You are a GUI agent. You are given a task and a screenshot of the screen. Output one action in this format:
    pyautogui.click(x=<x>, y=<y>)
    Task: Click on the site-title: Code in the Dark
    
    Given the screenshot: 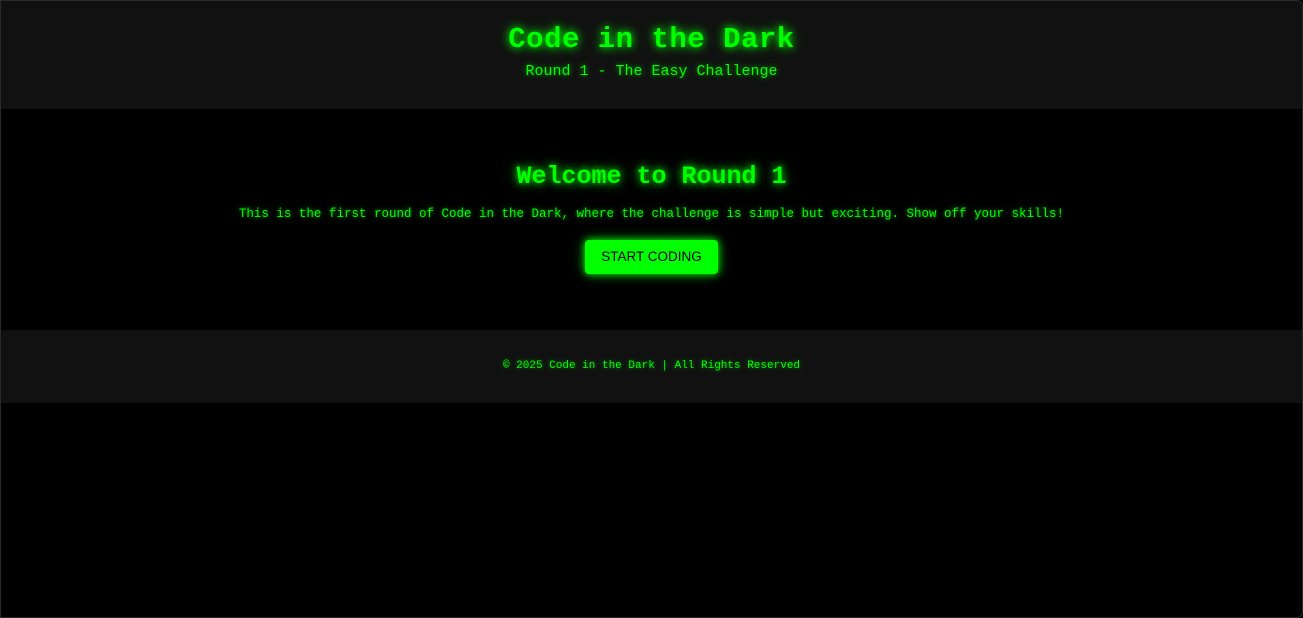 What is the action you would take?
    pyautogui.click(x=651, y=39)
    